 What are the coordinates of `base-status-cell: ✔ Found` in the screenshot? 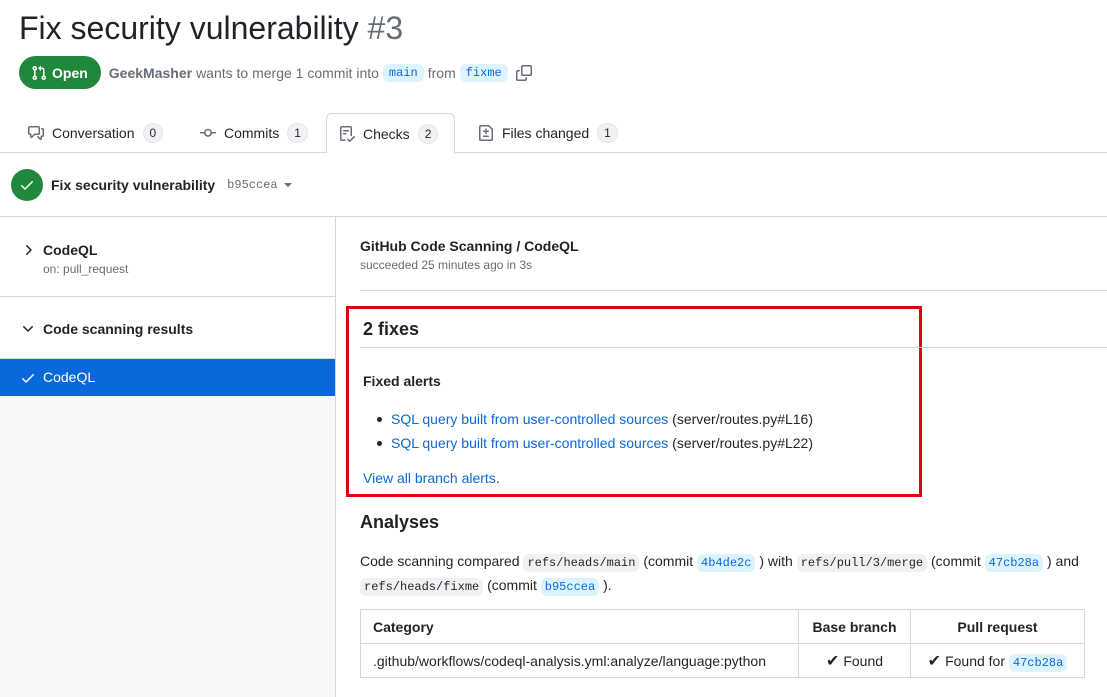 It's located at (854, 660).